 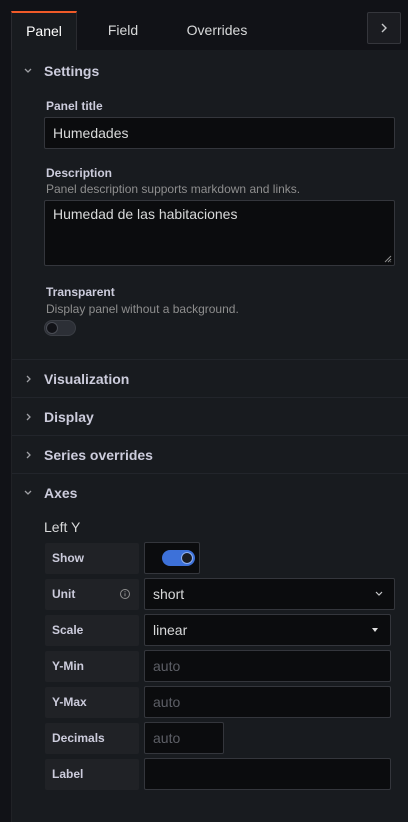 I want to click on scale-select: linear, so click(x=267, y=630).